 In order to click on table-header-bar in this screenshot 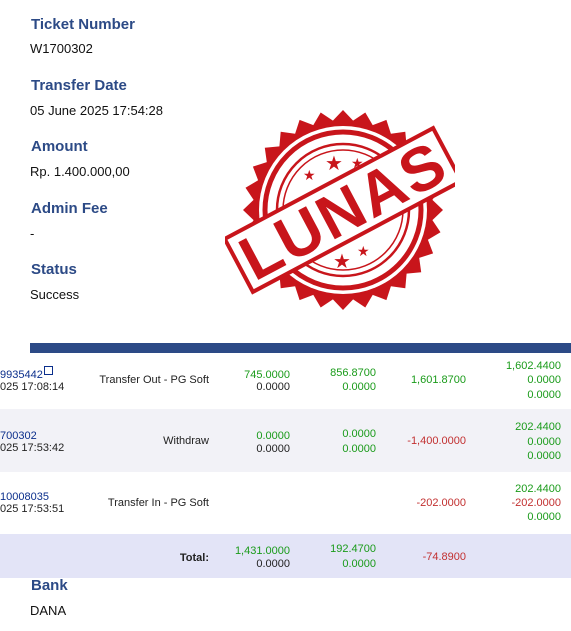, I will do `click(300, 348)`.